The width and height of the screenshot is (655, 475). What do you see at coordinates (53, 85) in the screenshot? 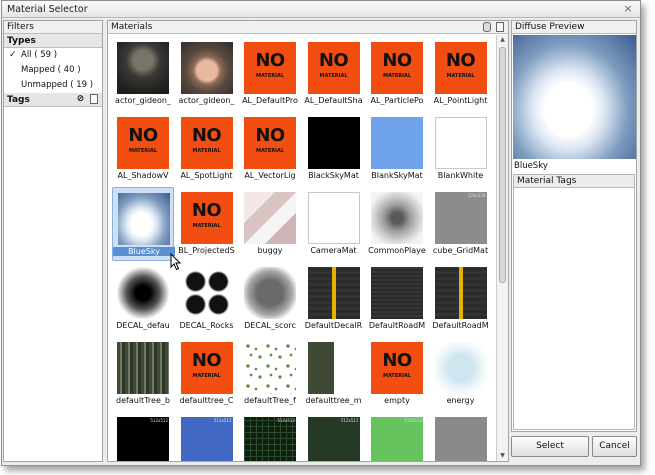
I see `type-filter-item: Unmapped ( 19 )` at bounding box center [53, 85].